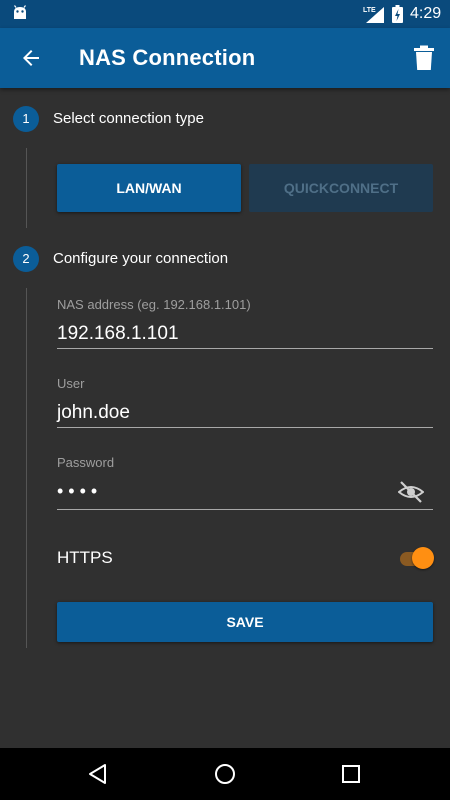  I want to click on https-toggle-thumb, so click(423, 558).